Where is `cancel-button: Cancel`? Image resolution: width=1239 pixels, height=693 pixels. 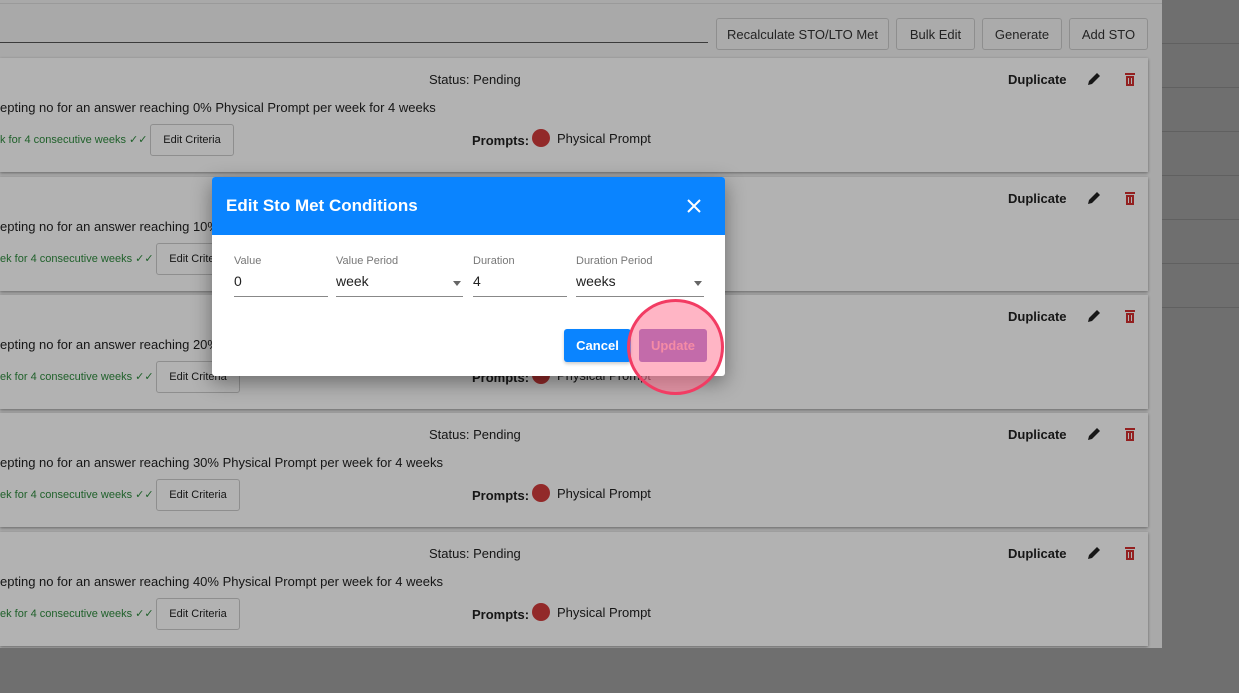
cancel-button: Cancel is located at coordinates (597, 345).